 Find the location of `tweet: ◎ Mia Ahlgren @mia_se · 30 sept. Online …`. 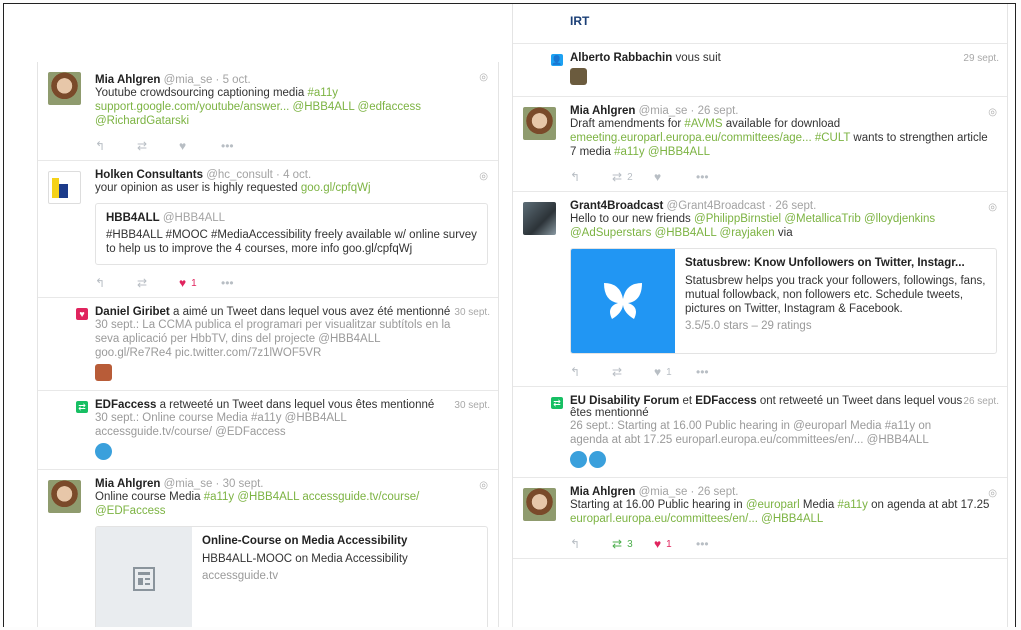

tweet: ◎ Mia Ahlgren @mia_se · 30 sept. Online … is located at coordinates (268, 548).